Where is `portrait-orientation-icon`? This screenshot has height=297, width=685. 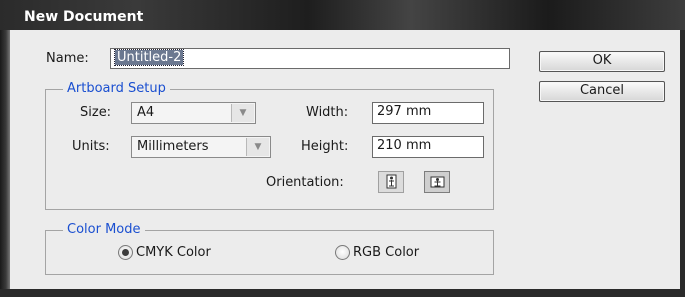
portrait-orientation-icon is located at coordinates (391, 181).